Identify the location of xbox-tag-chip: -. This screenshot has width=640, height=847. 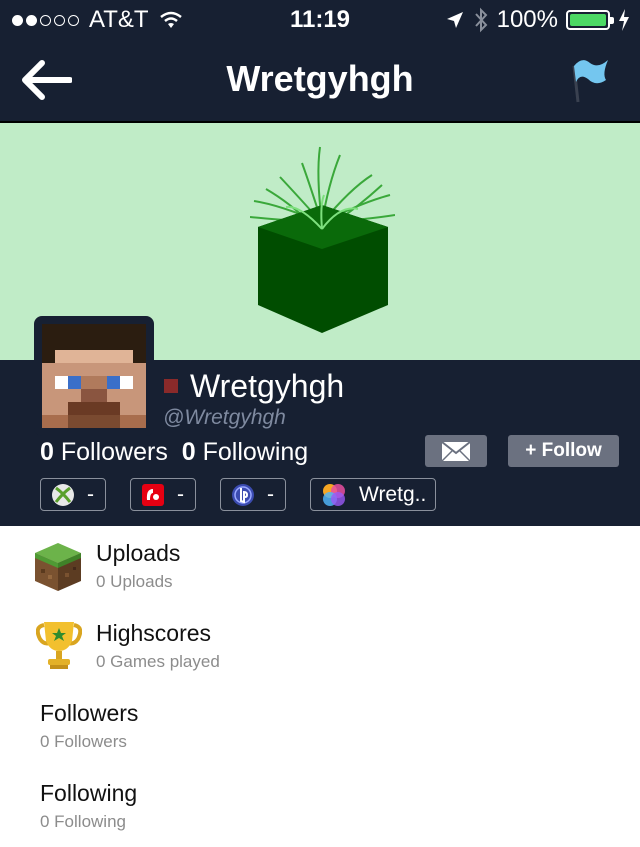
(73, 494).